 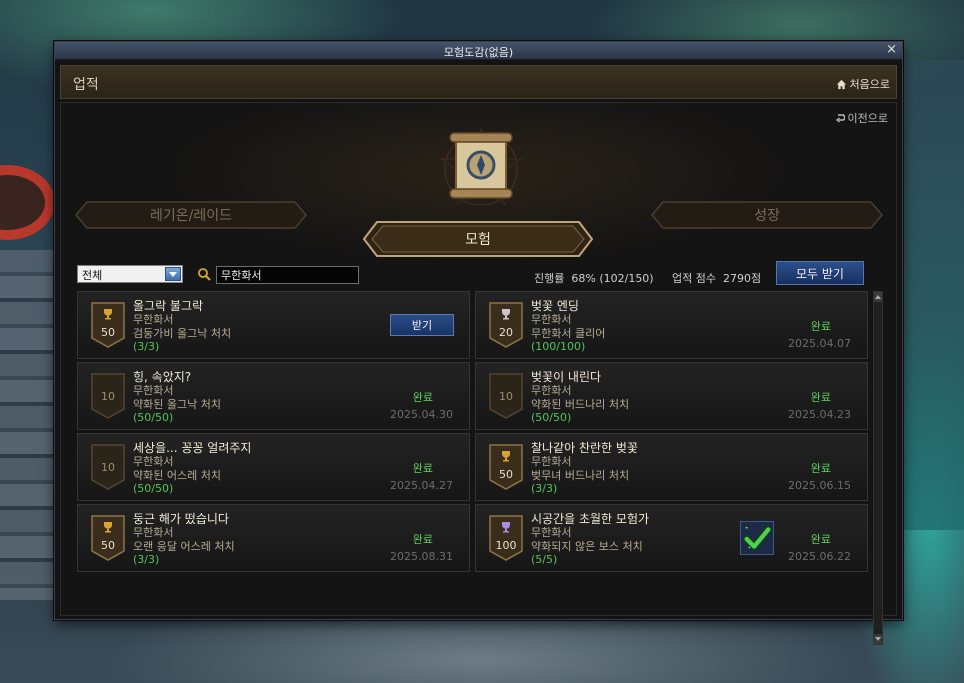 I want to click on tab-growth: 성장, so click(x=767, y=215).